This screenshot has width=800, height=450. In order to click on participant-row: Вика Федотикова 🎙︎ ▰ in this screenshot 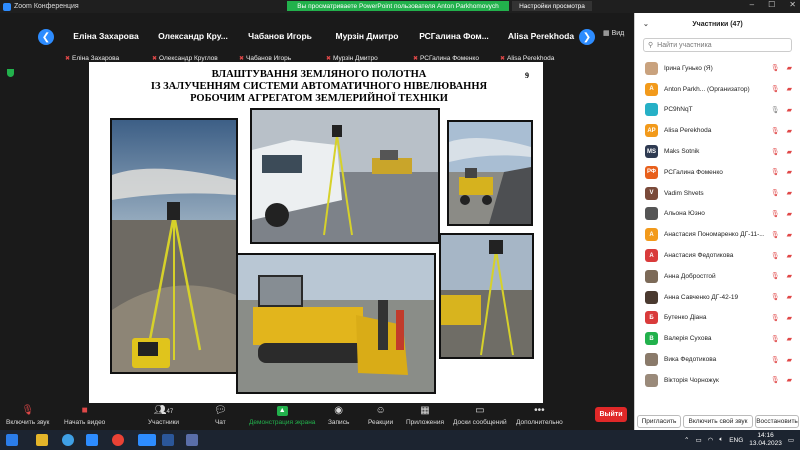, I will do `click(717, 359)`.